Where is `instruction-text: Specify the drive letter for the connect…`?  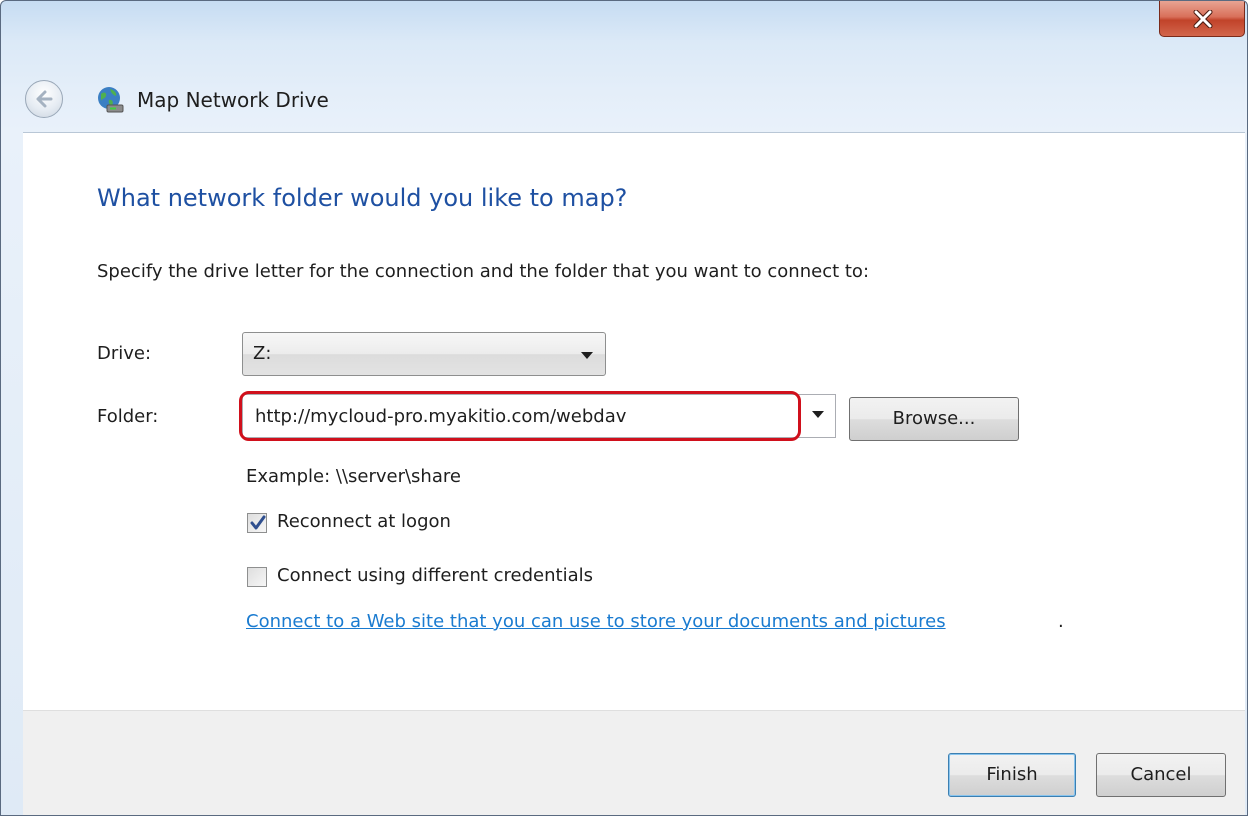
instruction-text: Specify the drive letter for the connect… is located at coordinates (483, 271).